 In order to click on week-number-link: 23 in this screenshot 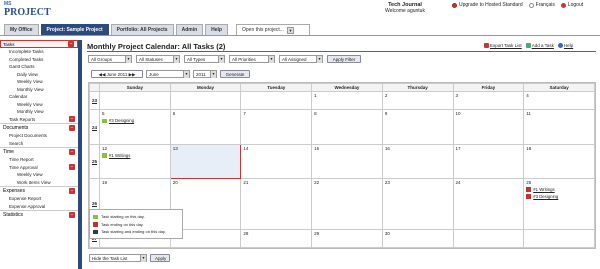, I will do `click(94, 100)`.